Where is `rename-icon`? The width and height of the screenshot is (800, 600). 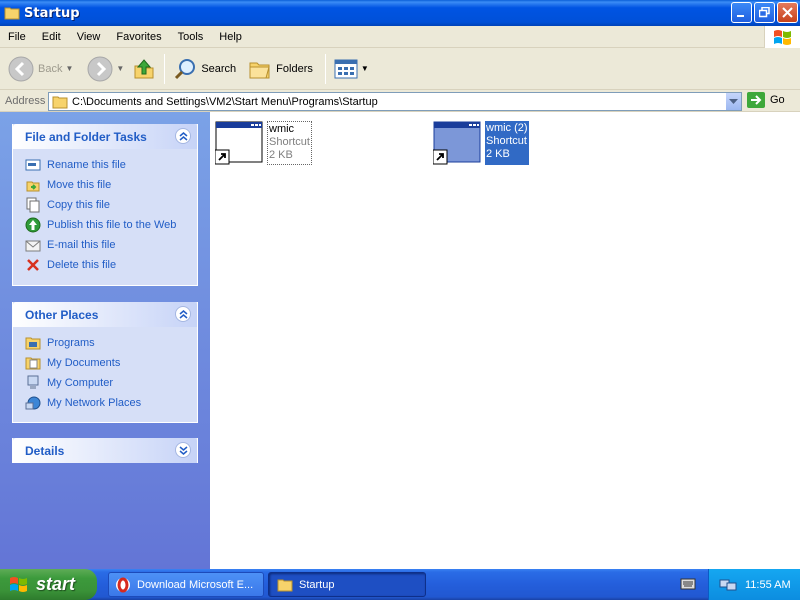
rename-icon is located at coordinates (33, 165).